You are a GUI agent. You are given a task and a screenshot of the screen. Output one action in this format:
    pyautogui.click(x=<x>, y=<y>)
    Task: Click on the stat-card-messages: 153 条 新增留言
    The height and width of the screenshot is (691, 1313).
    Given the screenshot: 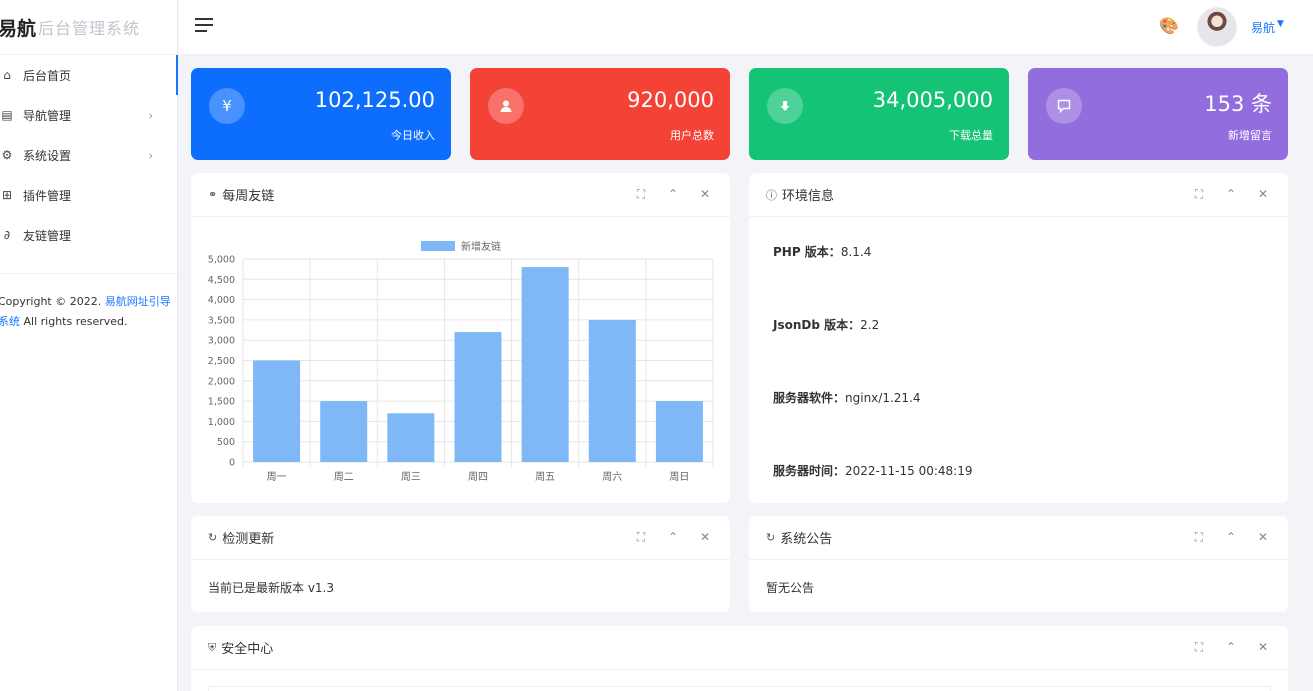 What is the action you would take?
    pyautogui.click(x=1158, y=114)
    